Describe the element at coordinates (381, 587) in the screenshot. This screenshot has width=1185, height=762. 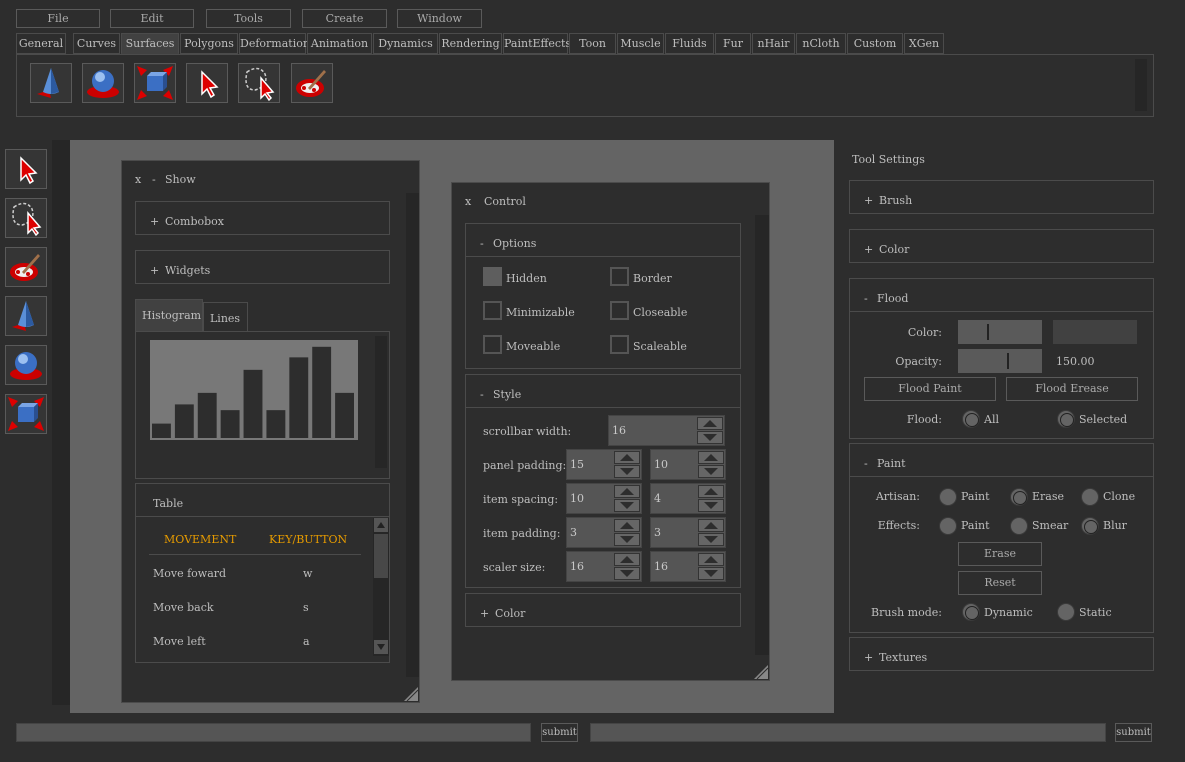
I see `table-scrollbar` at that location.